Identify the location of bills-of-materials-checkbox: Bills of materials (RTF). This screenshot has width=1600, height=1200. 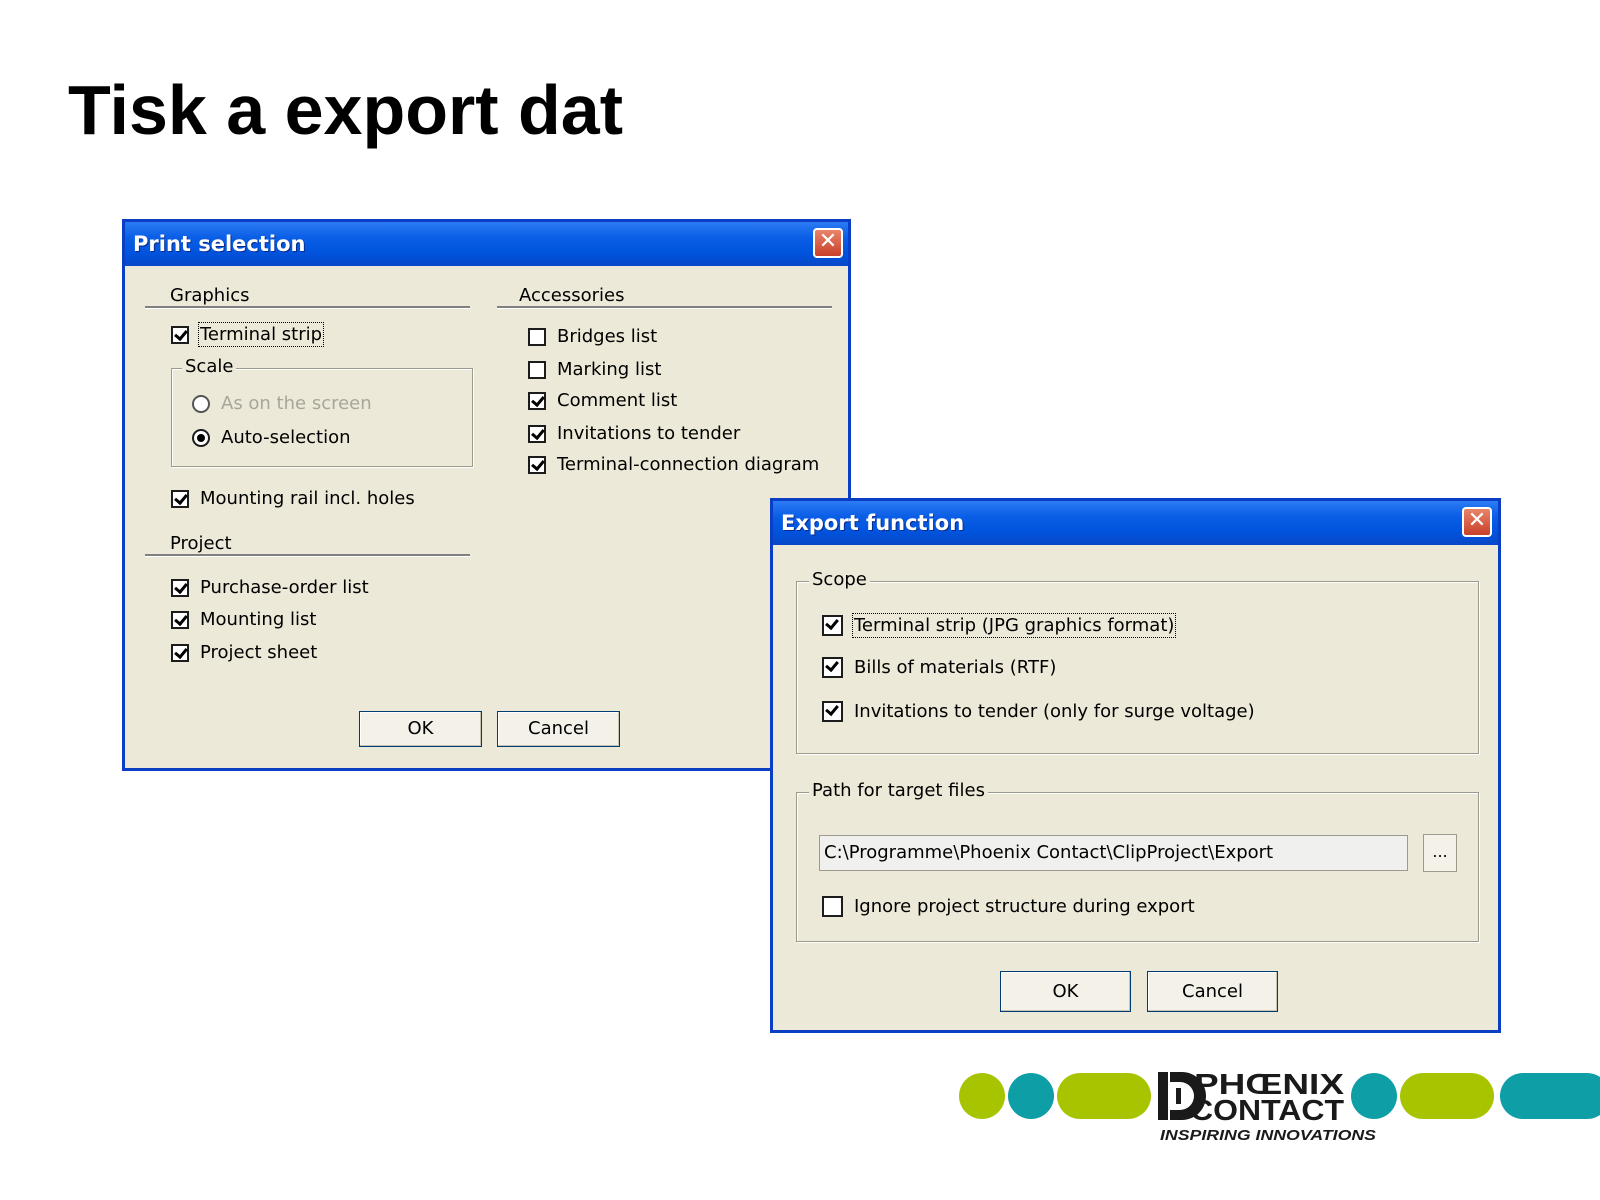
(939, 667).